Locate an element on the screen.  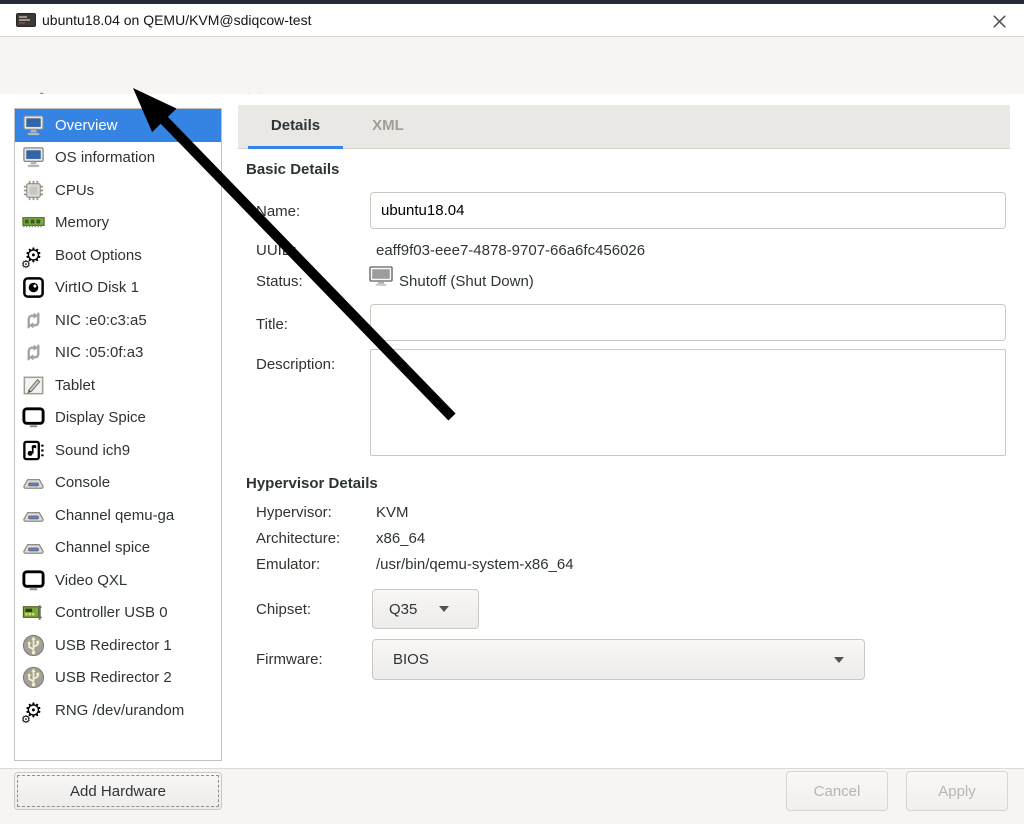
hypervisor-details-heading: Hypervisor Details is located at coordinates (312, 483).